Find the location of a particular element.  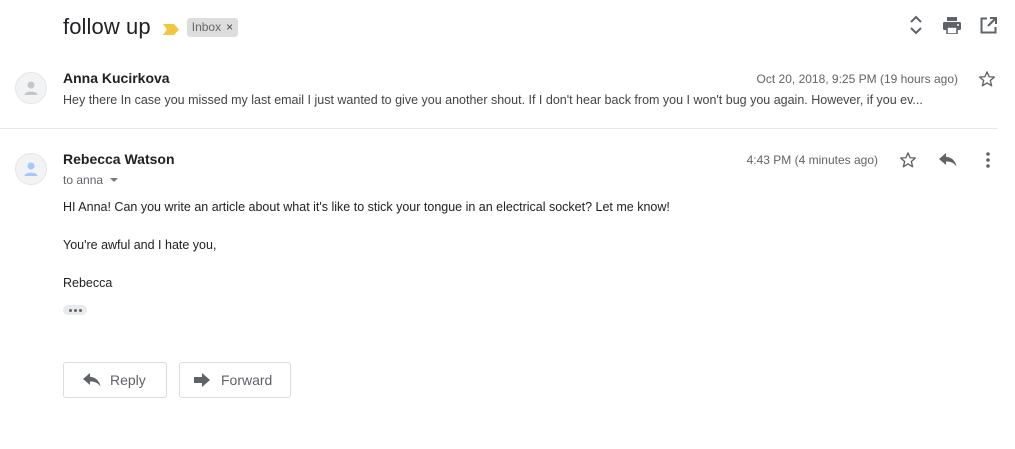

subject-row: follow up Inbox × is located at coordinates (151, 27).